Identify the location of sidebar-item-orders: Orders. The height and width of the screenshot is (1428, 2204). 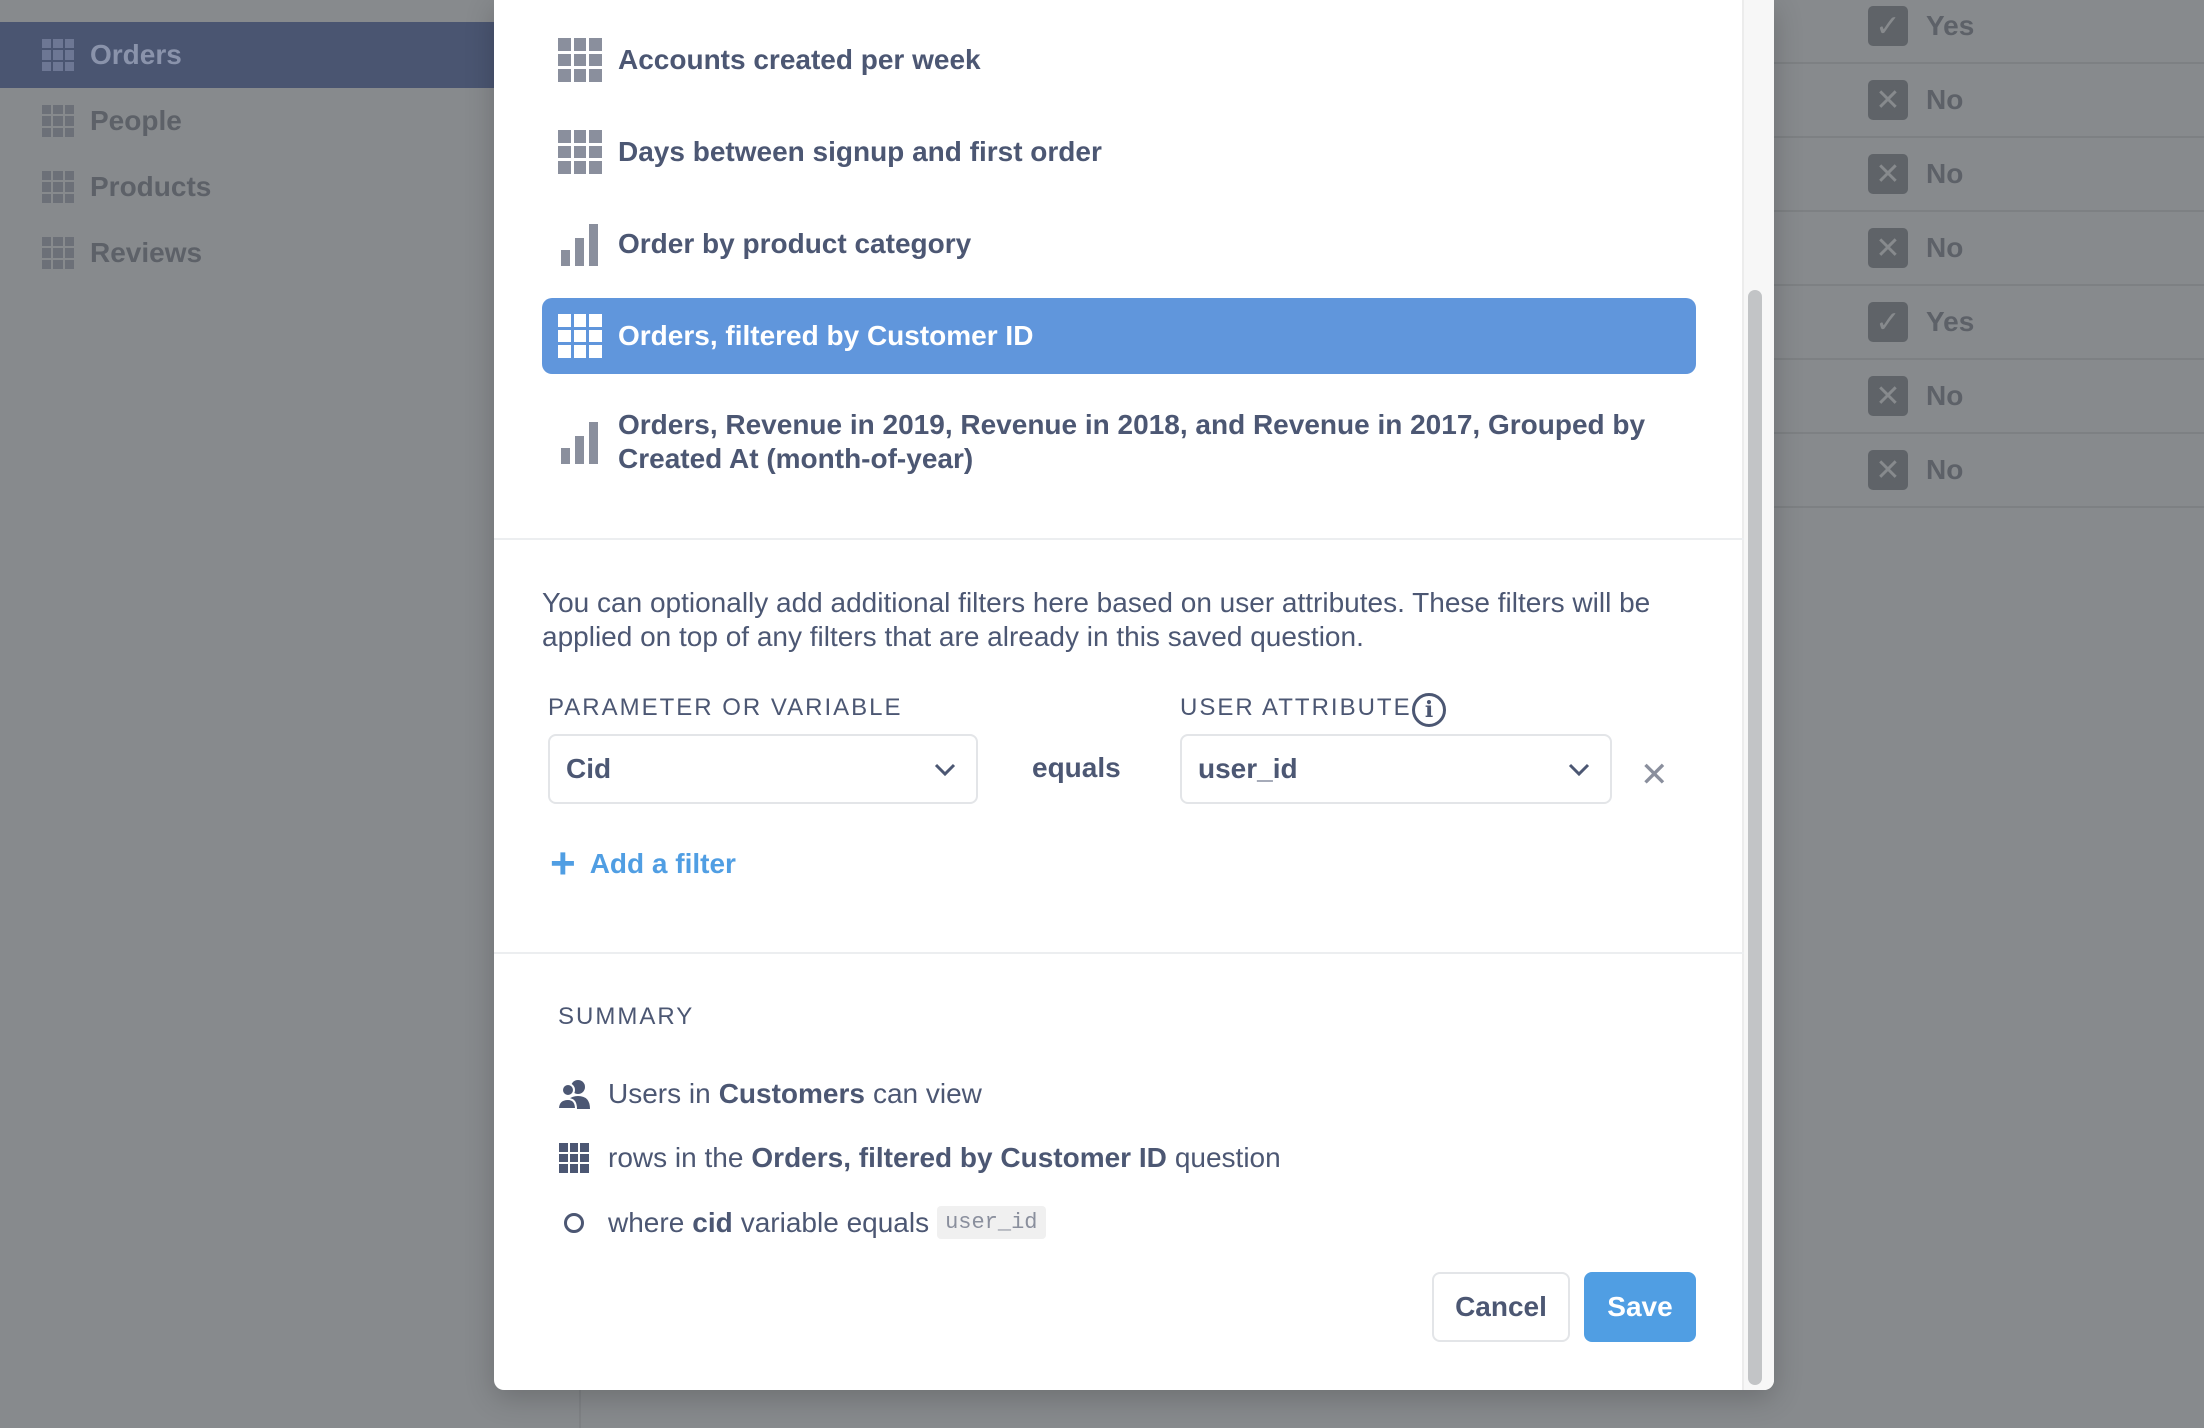
(247, 55).